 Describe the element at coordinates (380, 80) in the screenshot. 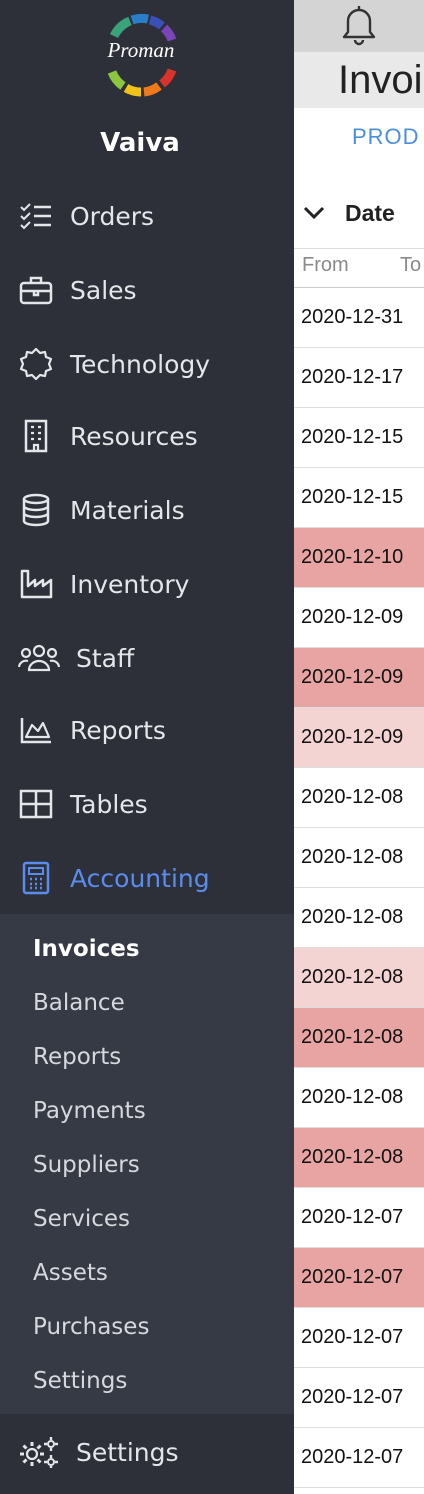

I see `page-title: Invoi` at that location.